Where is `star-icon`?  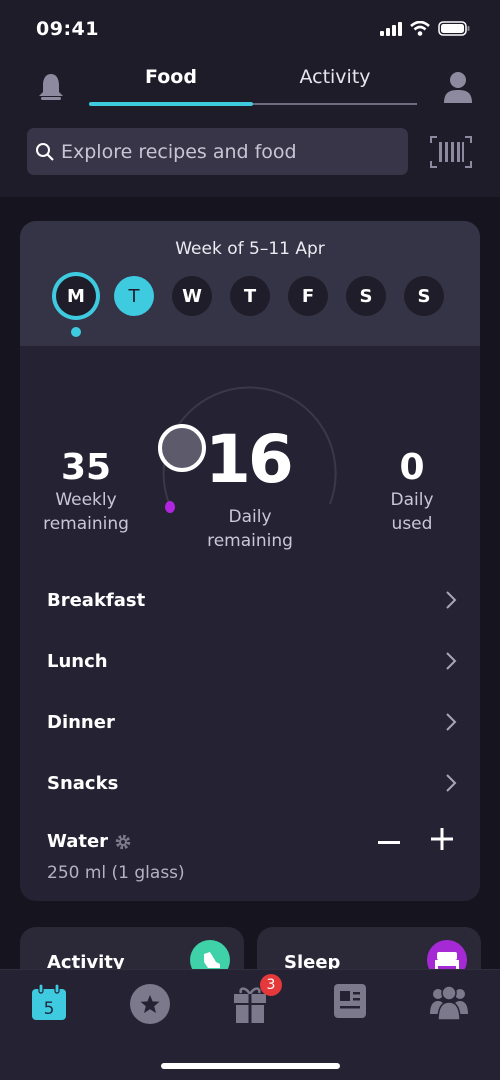 star-icon is located at coordinates (150, 1004).